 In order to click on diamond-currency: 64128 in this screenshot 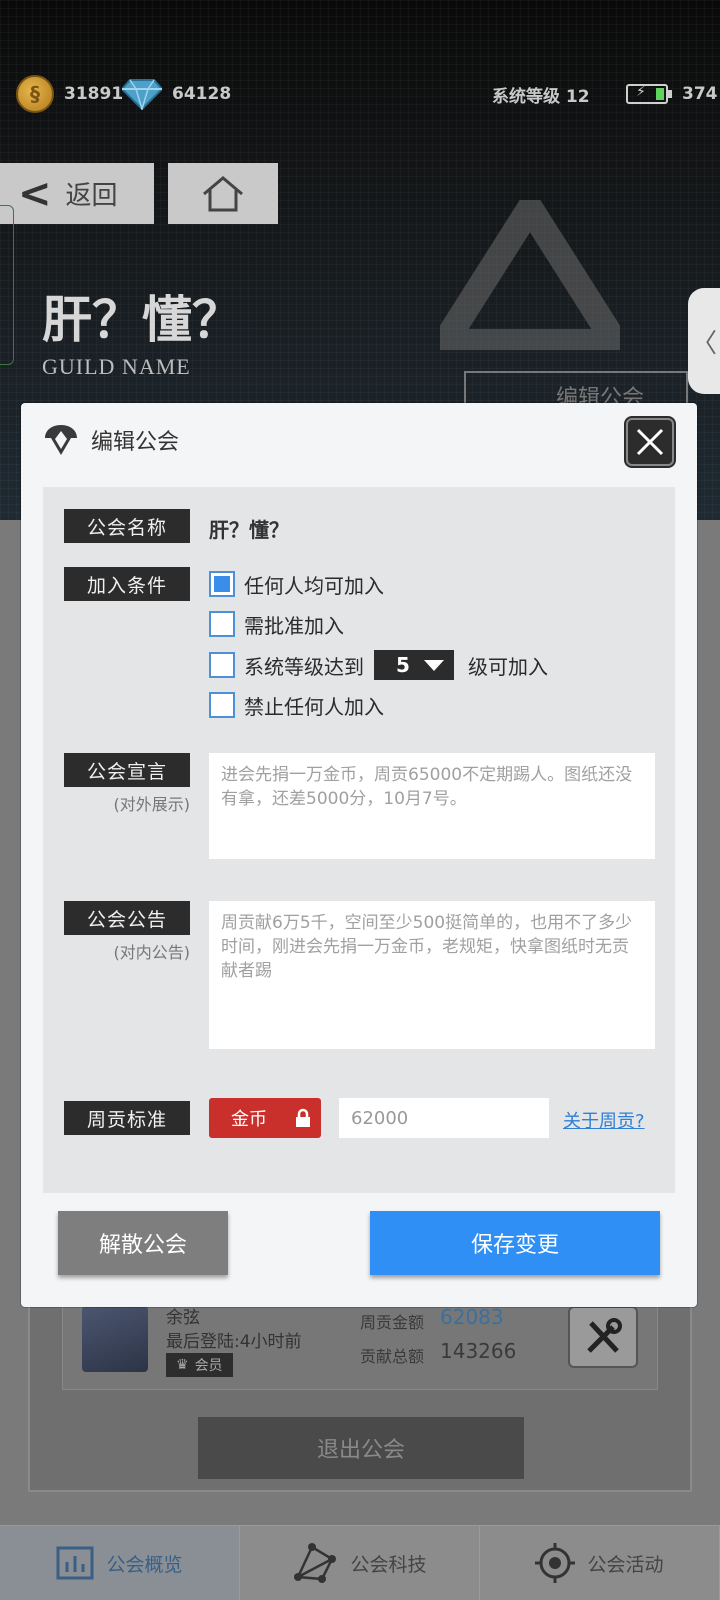, I will do `click(176, 94)`.